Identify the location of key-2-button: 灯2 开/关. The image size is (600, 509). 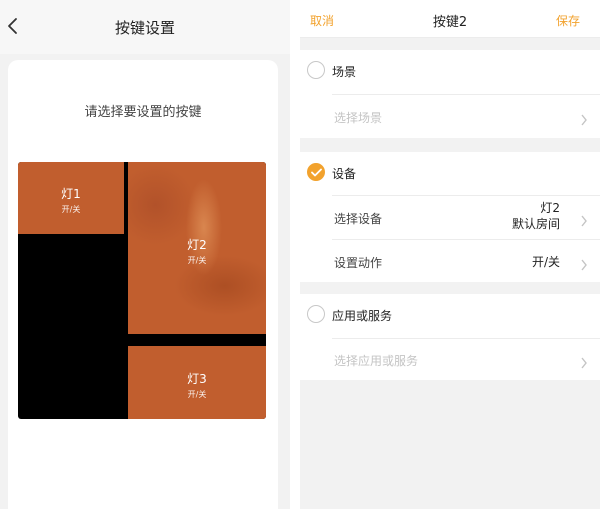
(197, 248).